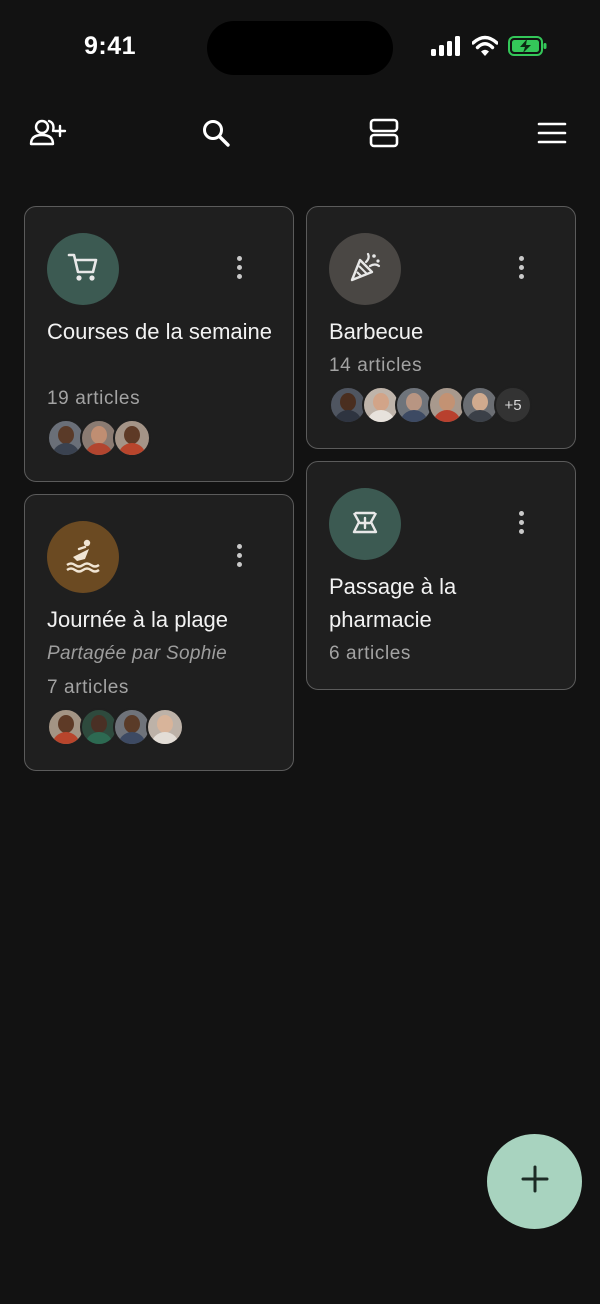 Image resolution: width=600 pixels, height=1304 pixels. What do you see at coordinates (393, 603) in the screenshot?
I see `list-title: Passage à la pharmacie` at bounding box center [393, 603].